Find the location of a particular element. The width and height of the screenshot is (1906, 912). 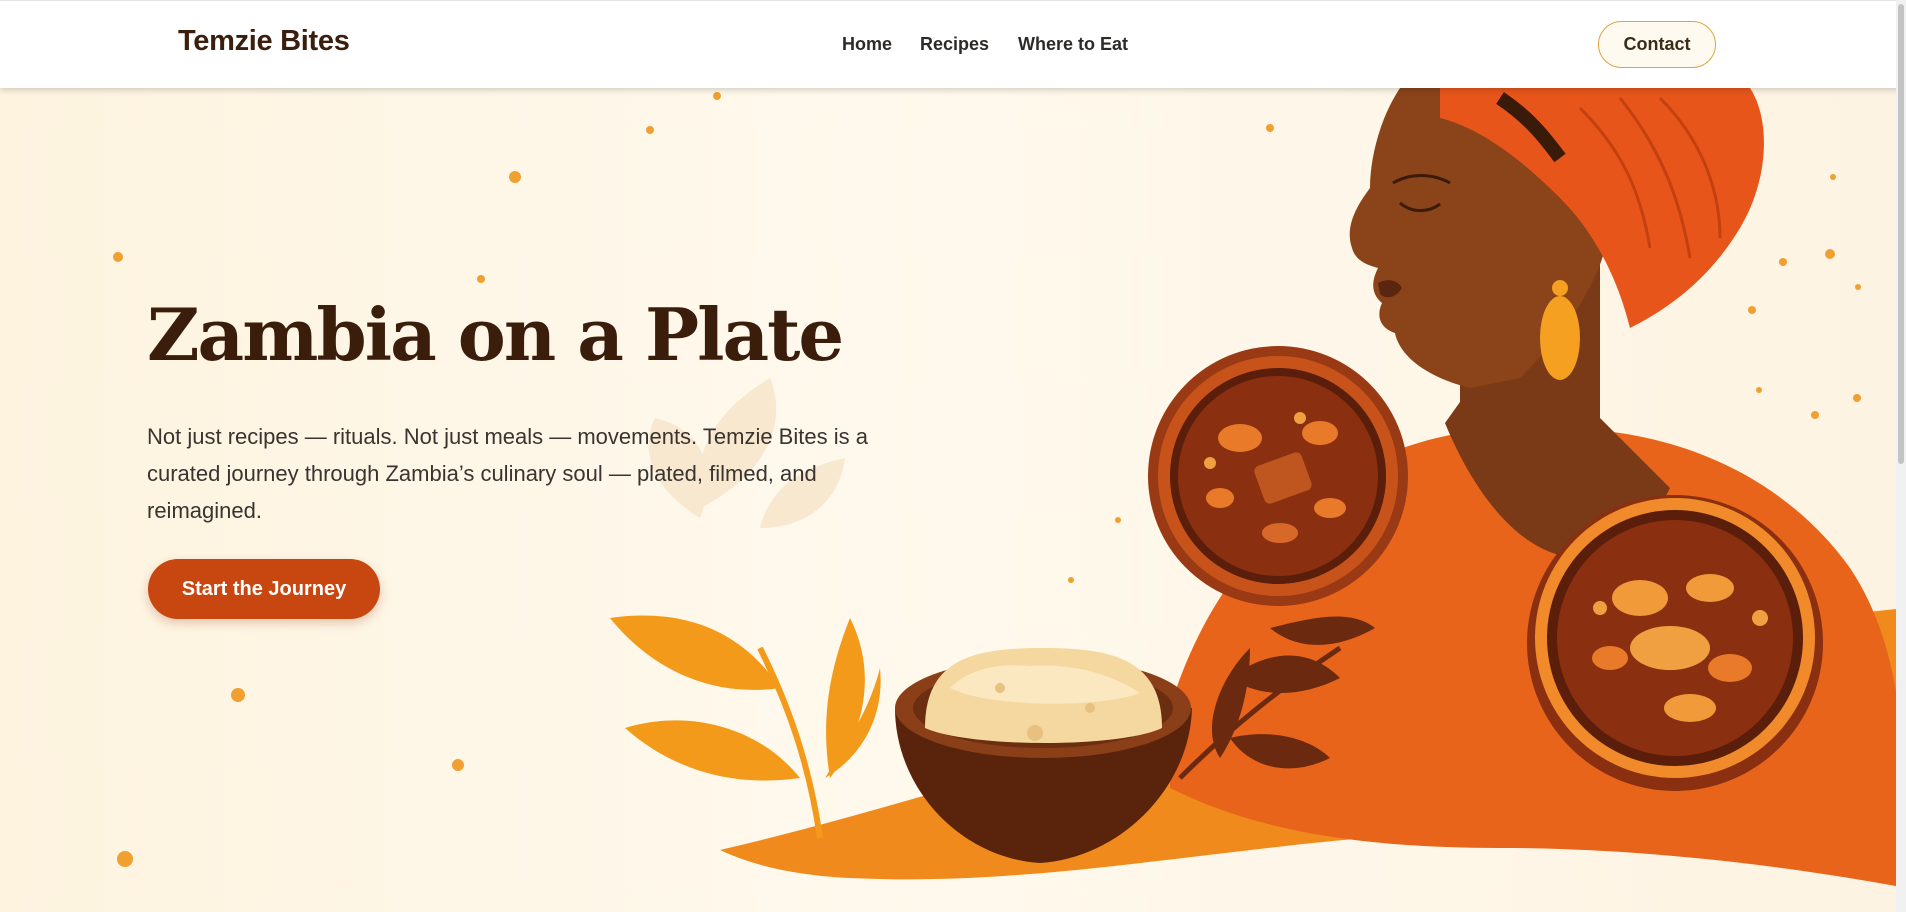

start-journey-button: Start the Journey is located at coordinates (264, 589).